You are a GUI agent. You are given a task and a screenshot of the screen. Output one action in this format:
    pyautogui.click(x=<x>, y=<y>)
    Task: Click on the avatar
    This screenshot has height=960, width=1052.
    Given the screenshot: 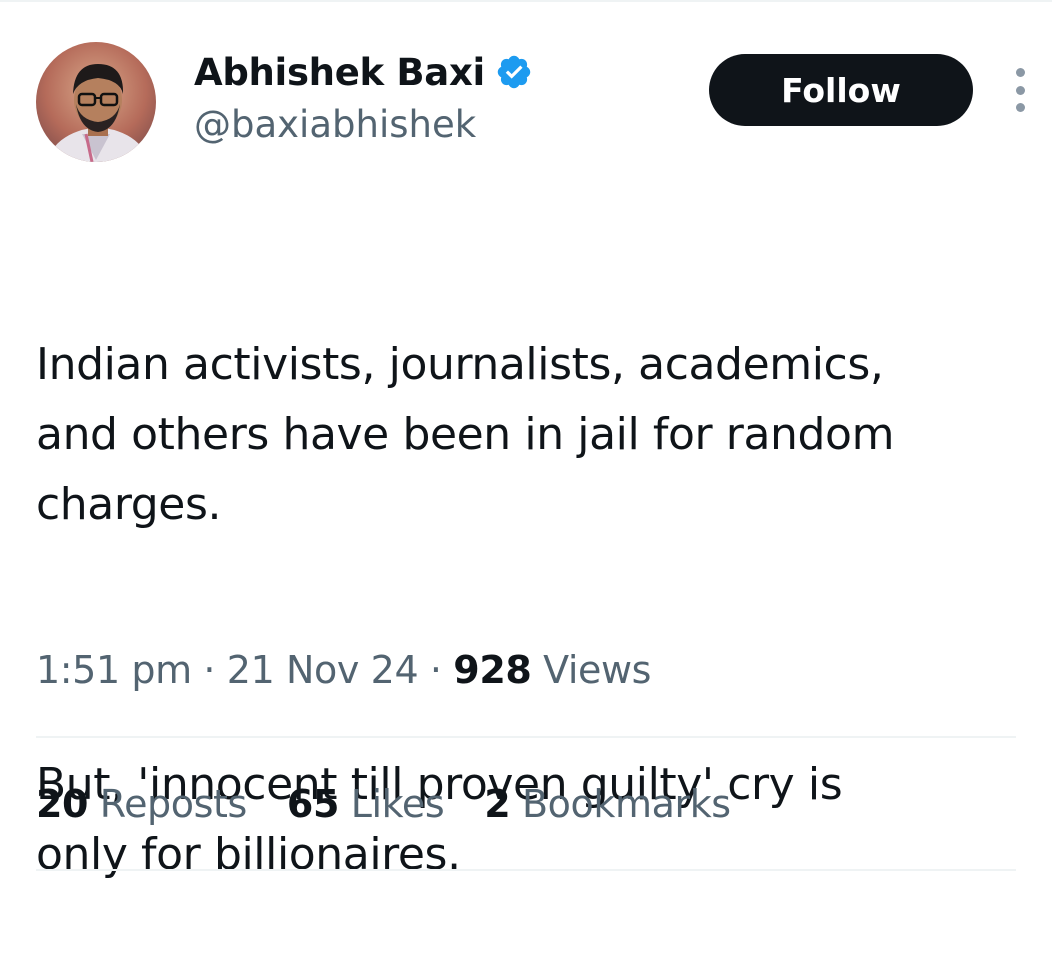 What is the action you would take?
    pyautogui.click(x=96, y=102)
    